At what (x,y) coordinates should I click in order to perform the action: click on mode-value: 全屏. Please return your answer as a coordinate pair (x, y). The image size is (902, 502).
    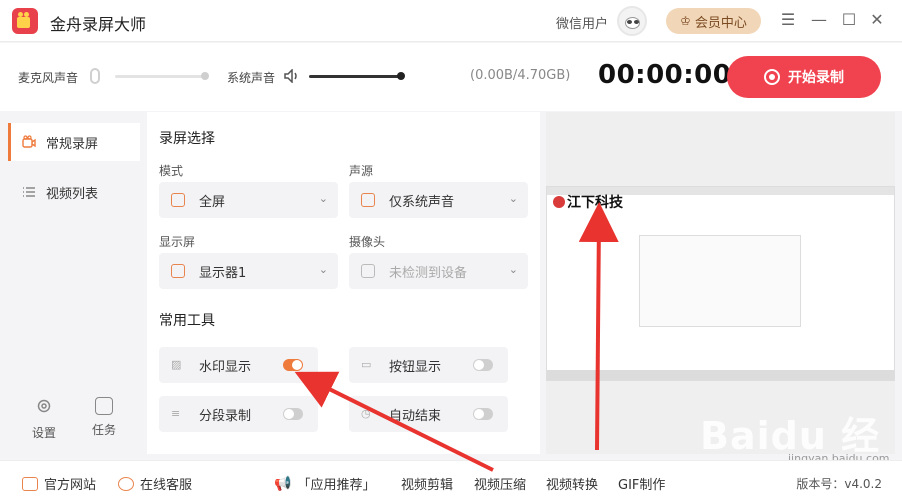
    Looking at the image, I should click on (212, 202).